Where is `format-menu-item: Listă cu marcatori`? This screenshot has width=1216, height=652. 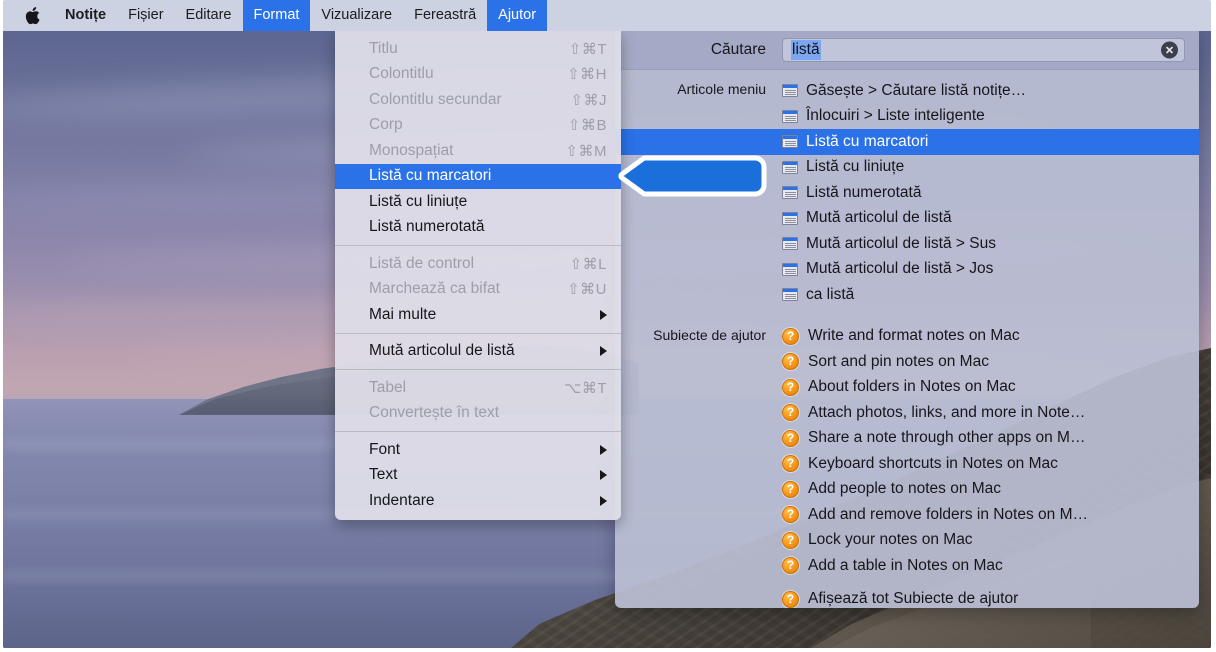 format-menu-item: Listă cu marcatori is located at coordinates (478, 176).